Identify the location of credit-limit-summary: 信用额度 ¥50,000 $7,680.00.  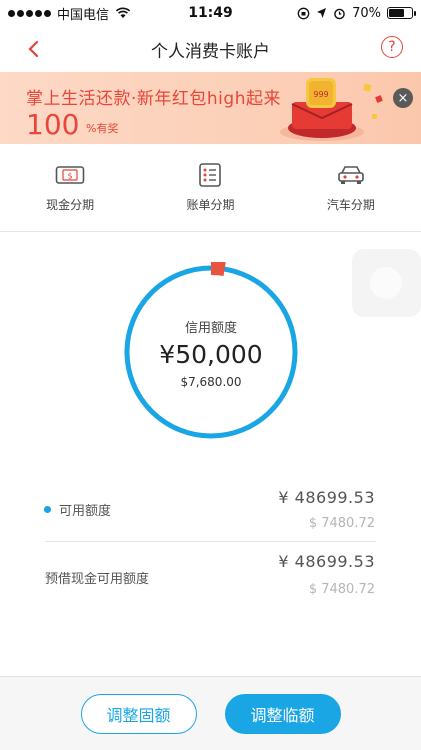
(211, 352).